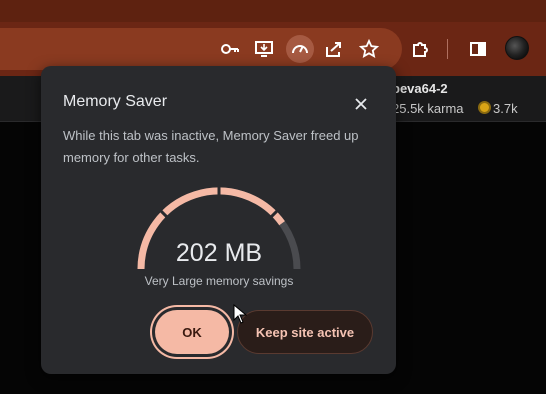 This screenshot has height=394, width=546. I want to click on profile-avatar, so click(517, 48).